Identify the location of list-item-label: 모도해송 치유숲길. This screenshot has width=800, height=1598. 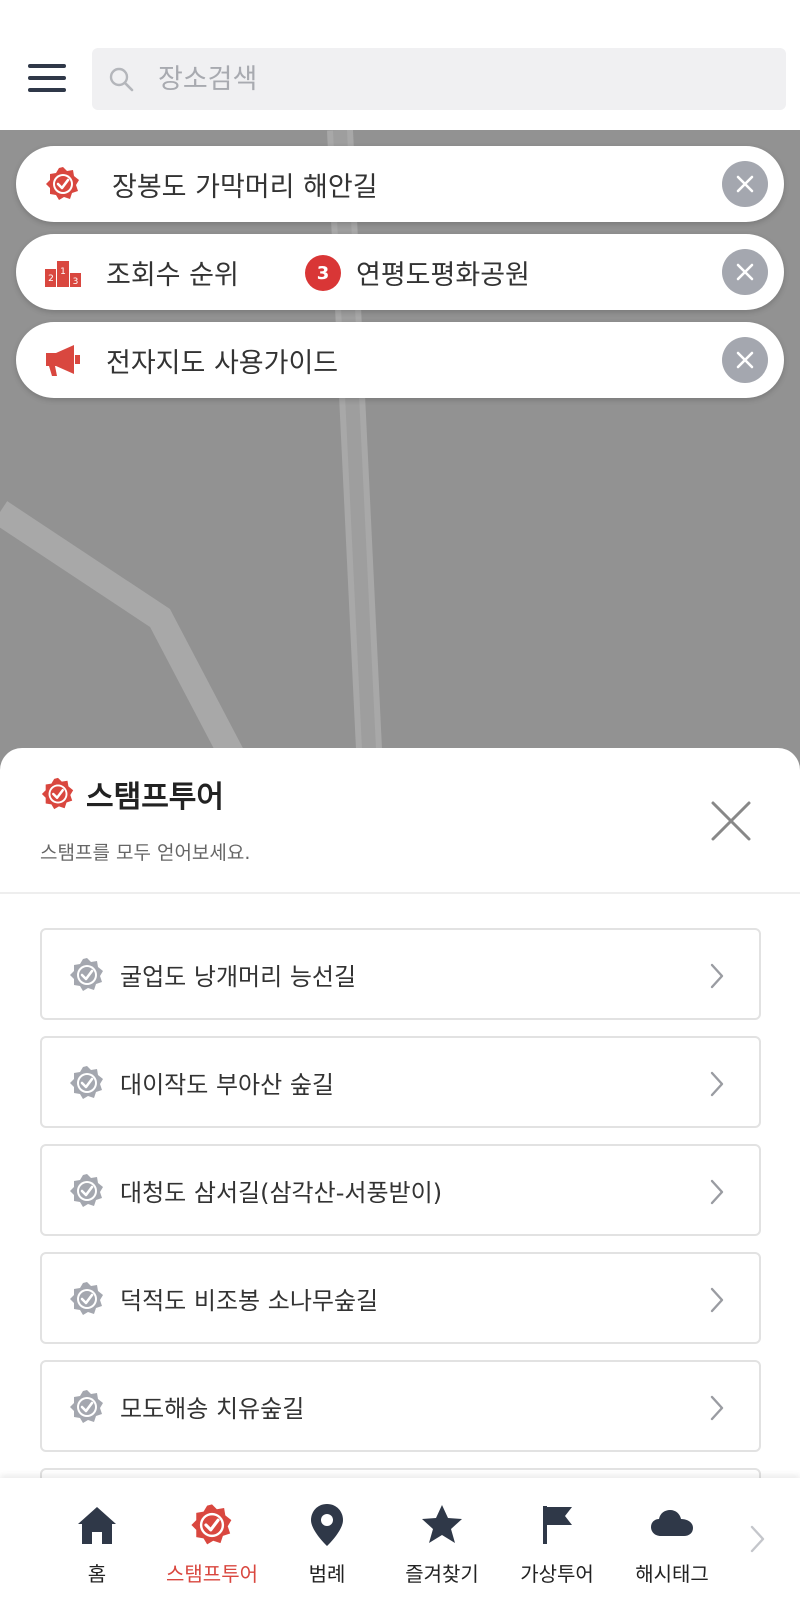
(212, 1409).